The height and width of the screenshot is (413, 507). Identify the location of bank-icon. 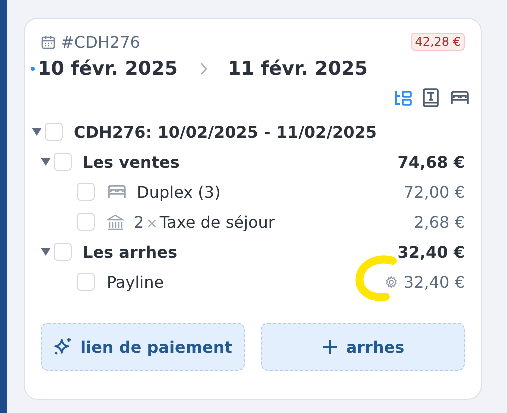
(115, 222).